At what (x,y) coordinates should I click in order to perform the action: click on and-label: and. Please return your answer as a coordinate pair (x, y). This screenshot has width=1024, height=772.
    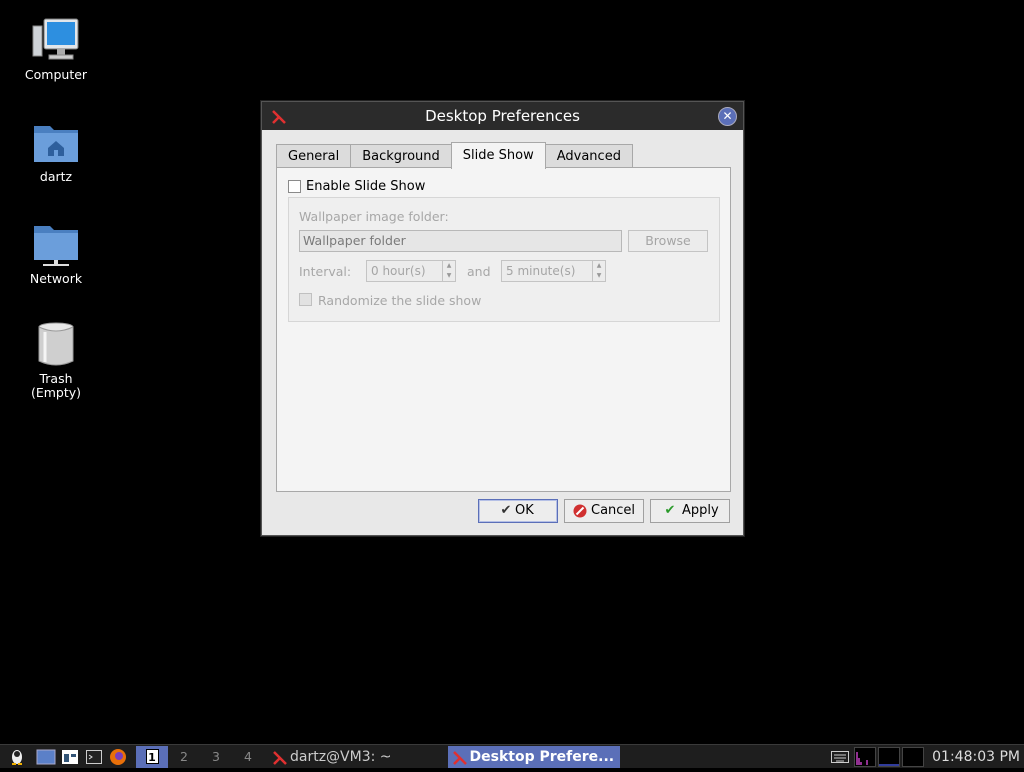
    Looking at the image, I should click on (479, 271).